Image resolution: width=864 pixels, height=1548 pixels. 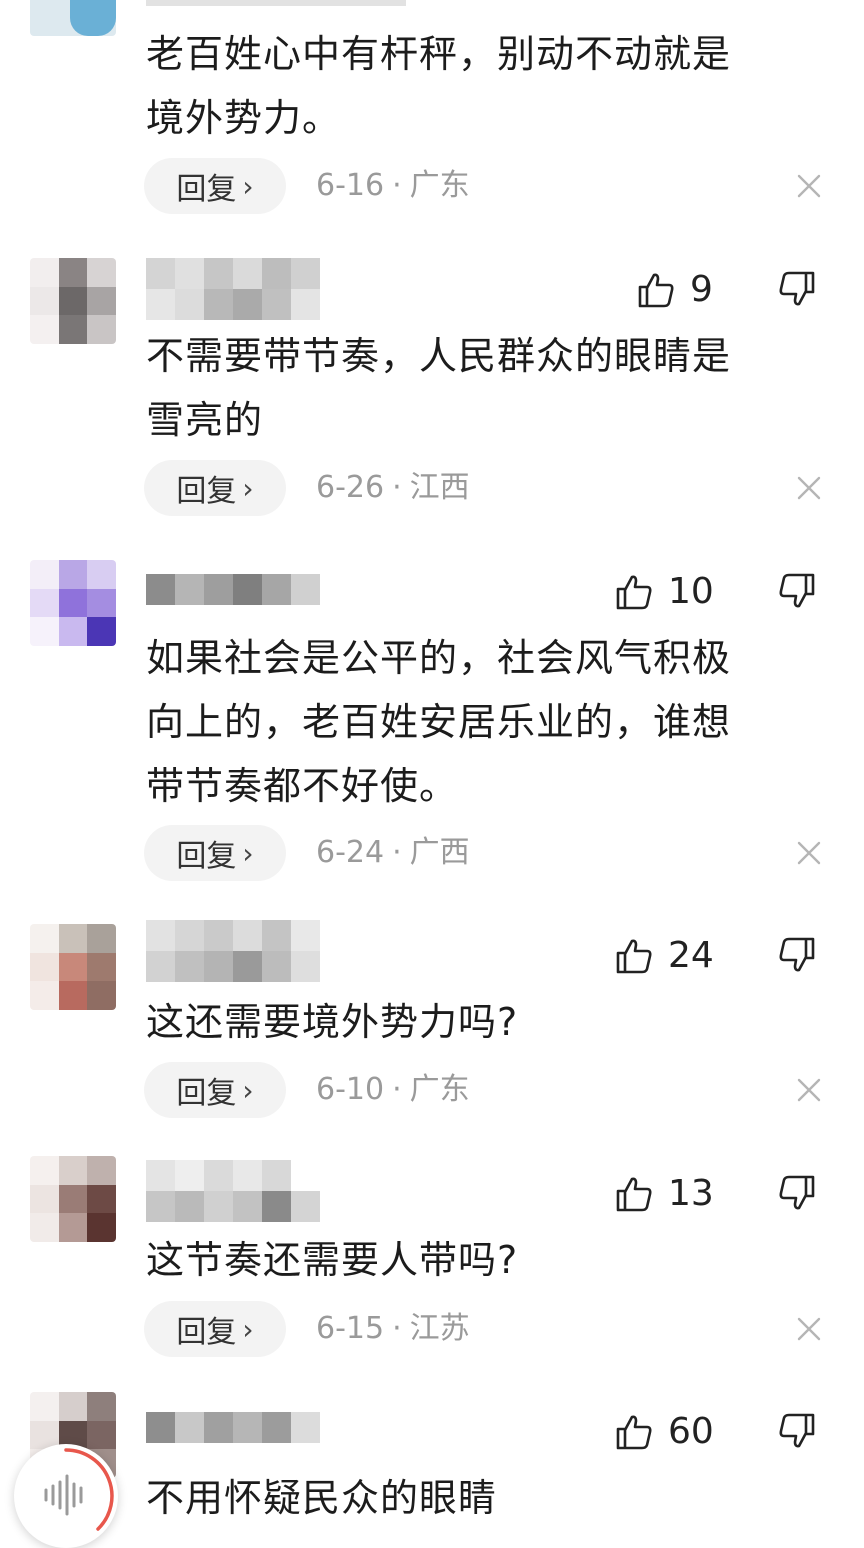 I want to click on like-button: 10, so click(x=664, y=592).